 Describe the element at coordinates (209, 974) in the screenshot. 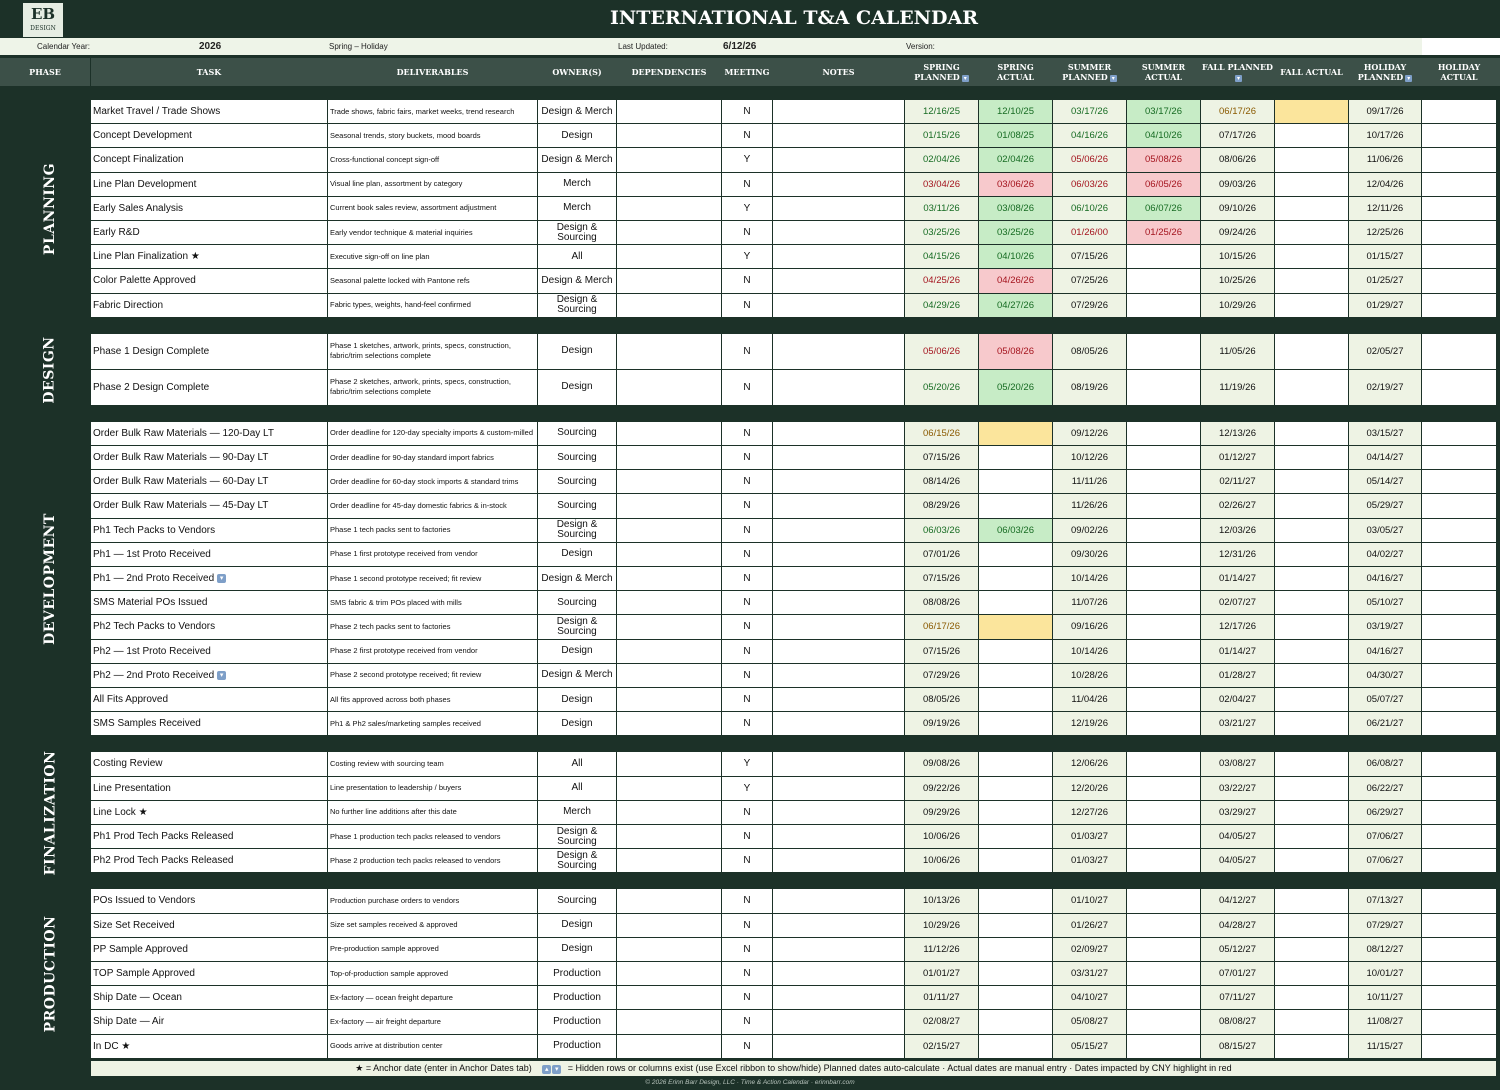

I see `task-cell: TOP Sample Approved` at that location.